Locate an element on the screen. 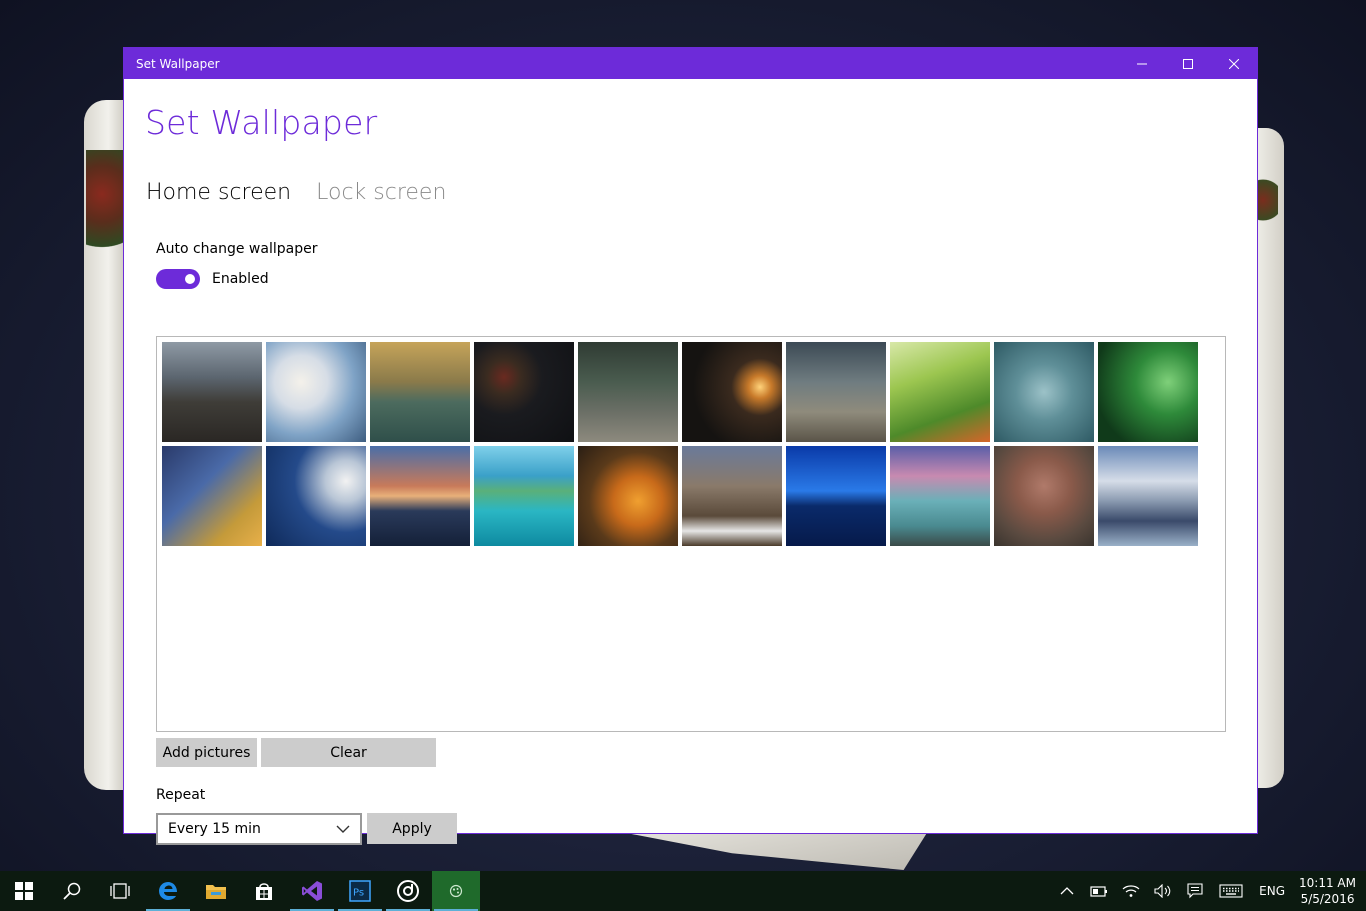  store-icon is located at coordinates (264, 891).